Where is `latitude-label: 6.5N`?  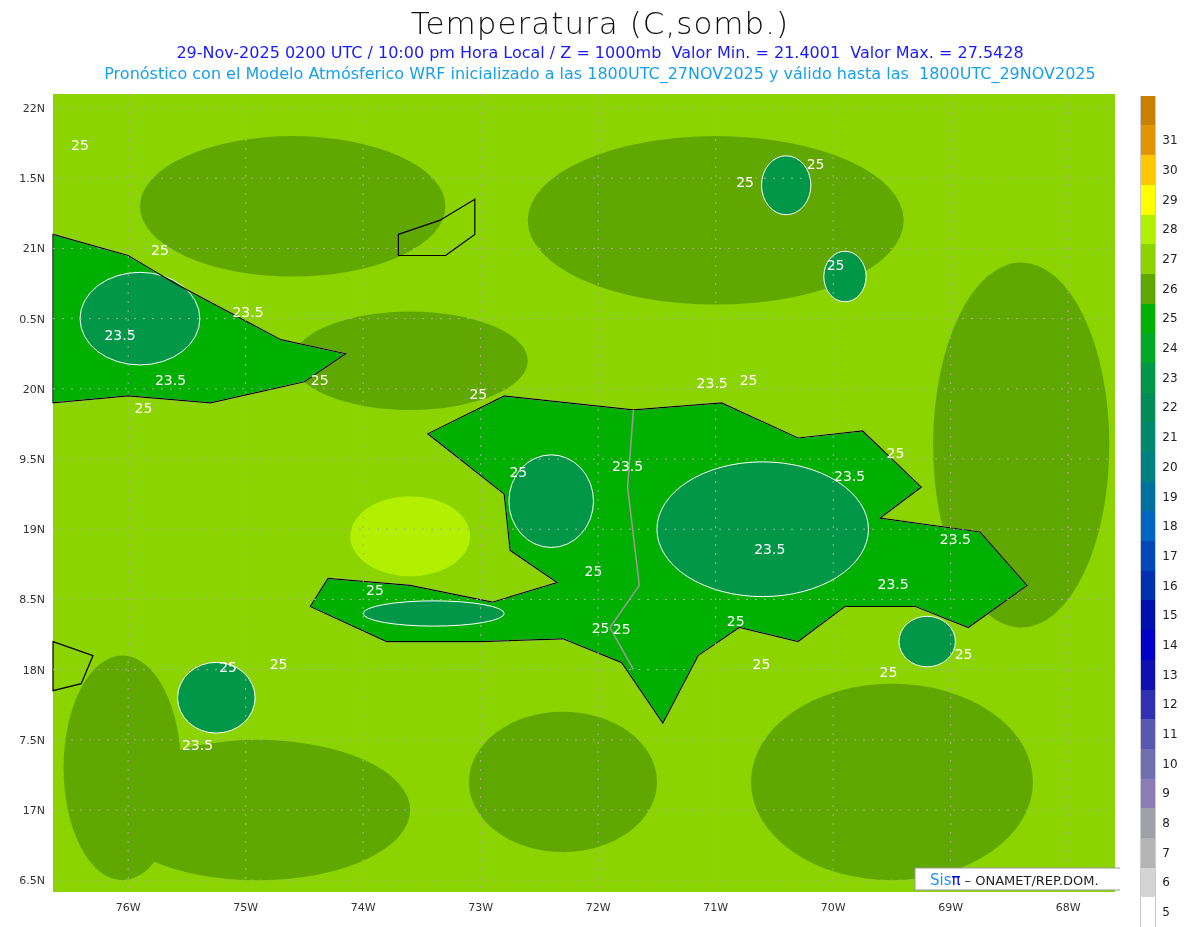
latitude-label: 6.5N is located at coordinates (32, 880).